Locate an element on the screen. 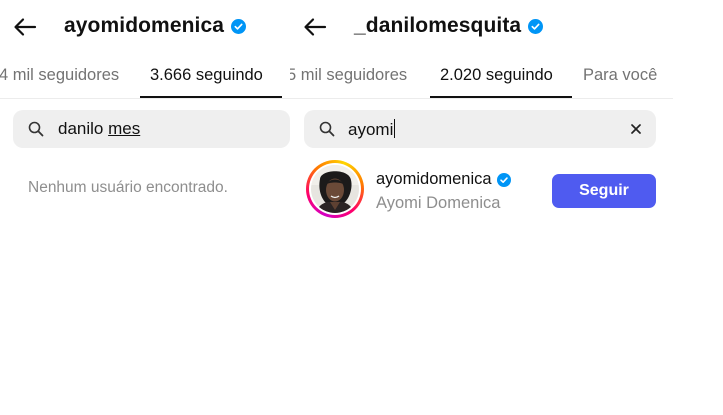  profile-header: ayomidomenica is located at coordinates (155, 26).